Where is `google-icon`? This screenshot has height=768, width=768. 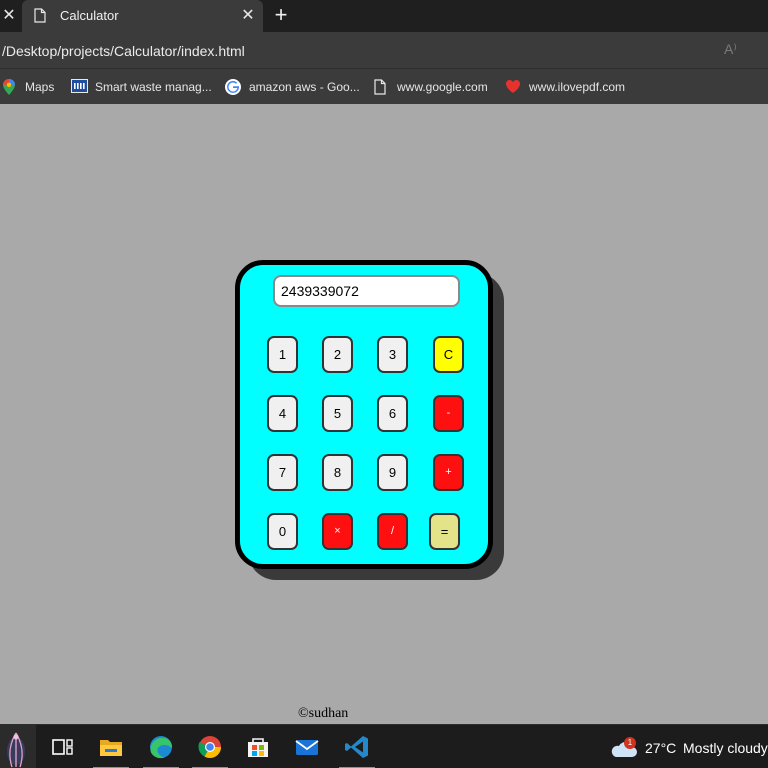 google-icon is located at coordinates (233, 87).